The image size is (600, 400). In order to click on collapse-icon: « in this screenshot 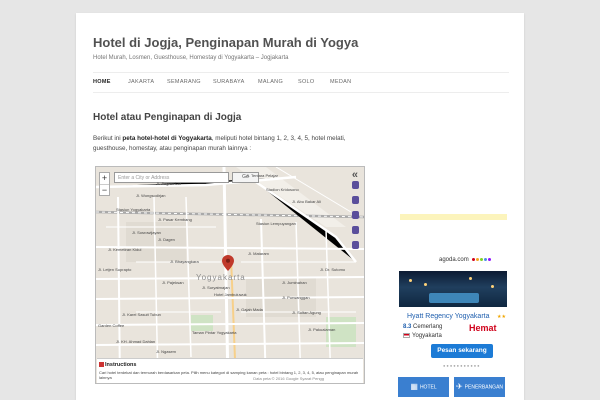, I will do `click(355, 175)`.